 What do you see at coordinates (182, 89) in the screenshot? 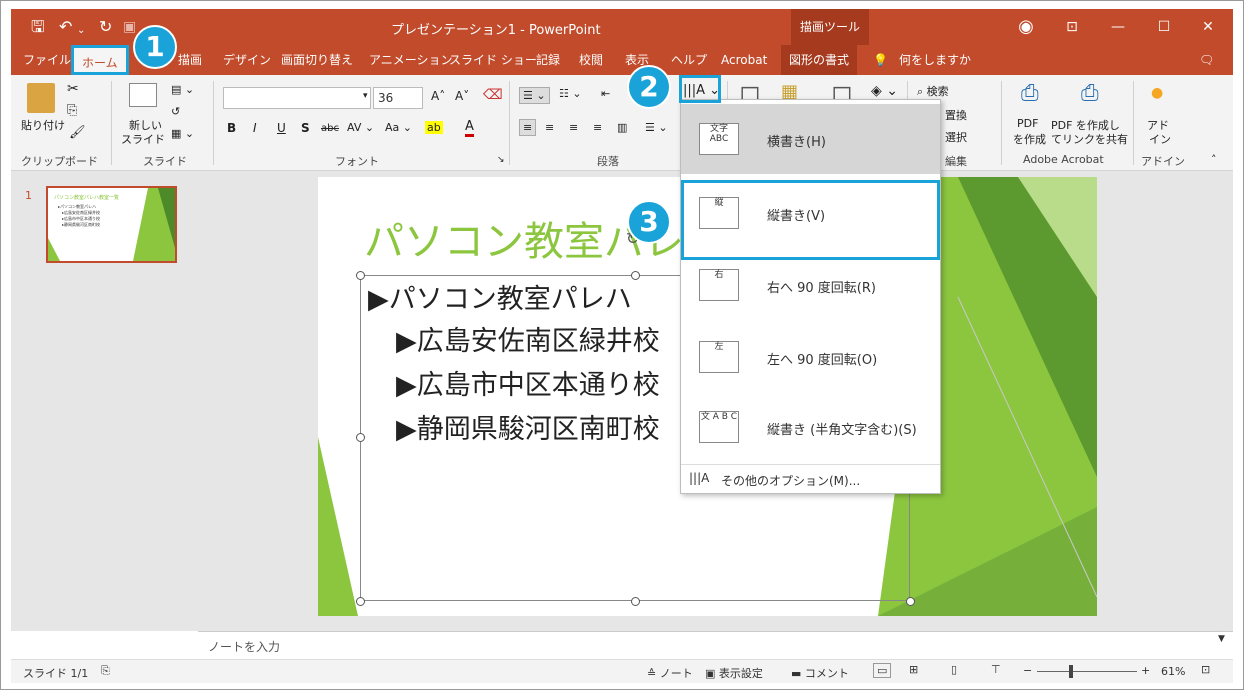
I see `layout-icon: ▤ ⌄` at bounding box center [182, 89].